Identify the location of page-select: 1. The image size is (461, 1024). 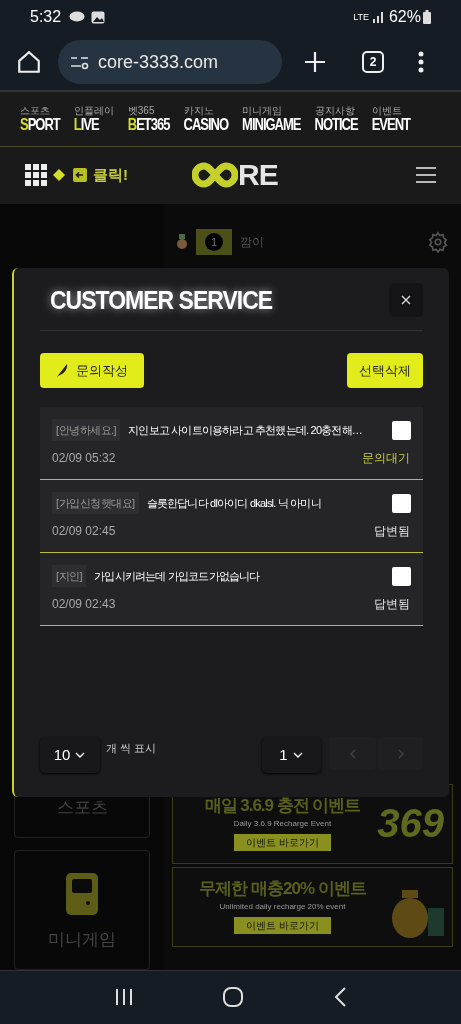
(291, 755).